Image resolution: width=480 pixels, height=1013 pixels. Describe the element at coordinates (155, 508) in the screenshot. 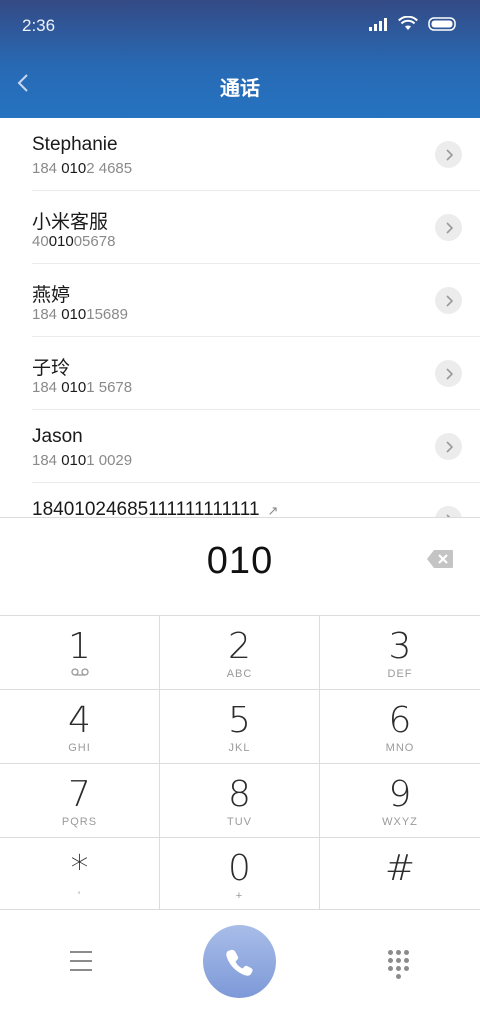

I see `recent-number: 18401024685111111111111 ↗` at that location.